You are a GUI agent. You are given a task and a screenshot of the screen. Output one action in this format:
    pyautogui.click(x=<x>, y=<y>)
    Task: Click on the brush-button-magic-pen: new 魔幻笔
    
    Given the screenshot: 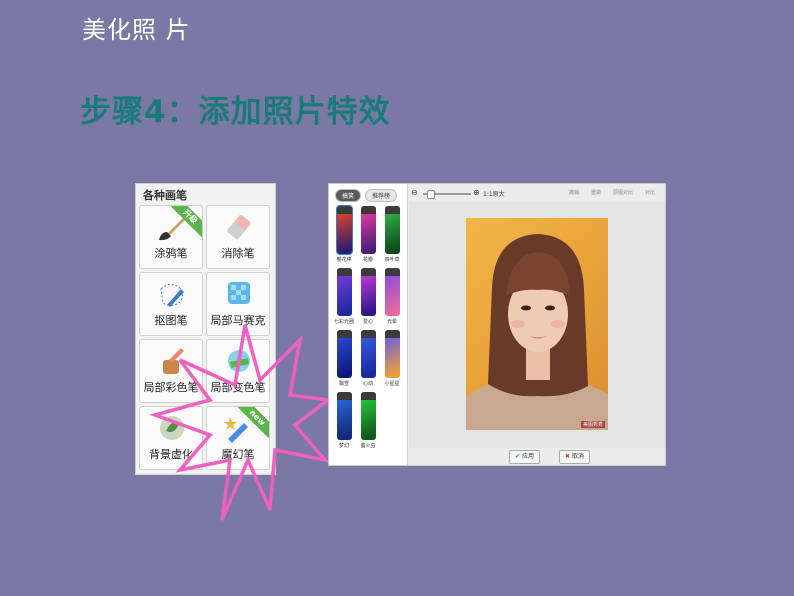 What is the action you would take?
    pyautogui.click(x=238, y=438)
    